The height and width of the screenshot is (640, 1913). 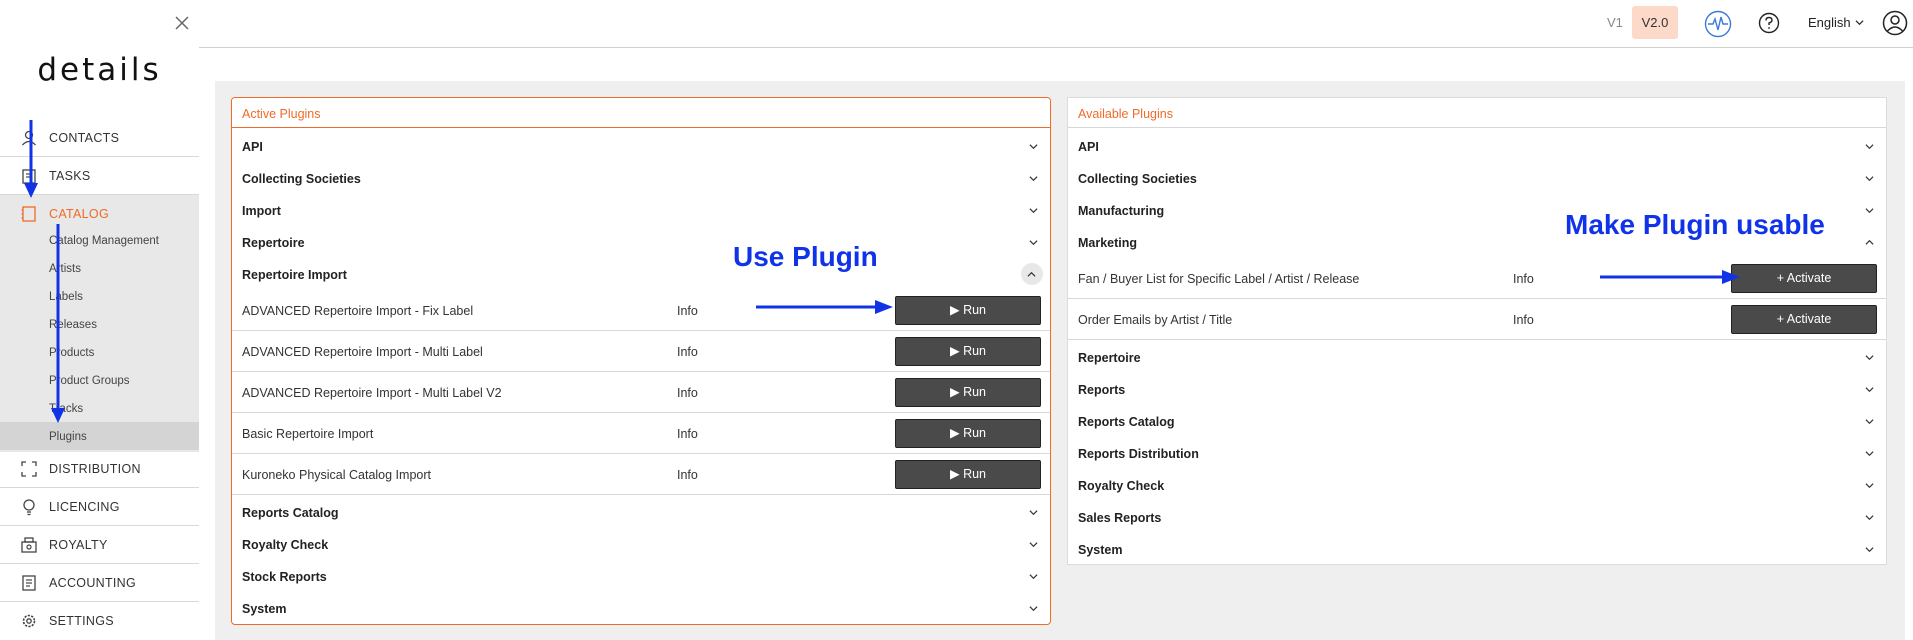 I want to click on chevron-up-icon, so click(x=1869, y=242).